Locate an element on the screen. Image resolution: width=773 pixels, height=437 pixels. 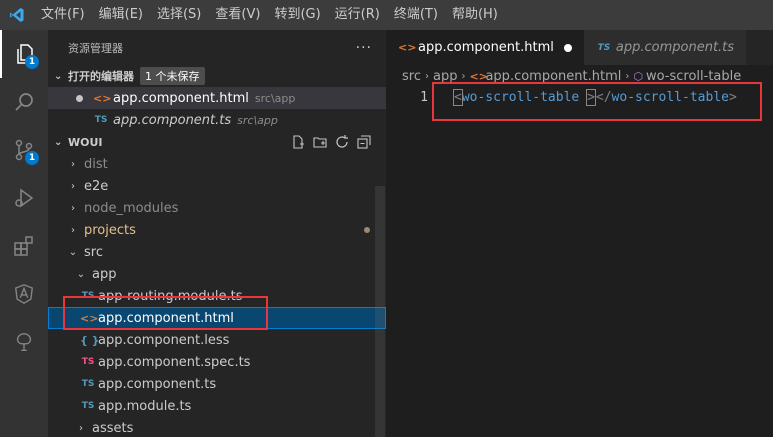
tree-item-dist: › dist is located at coordinates (217, 164).